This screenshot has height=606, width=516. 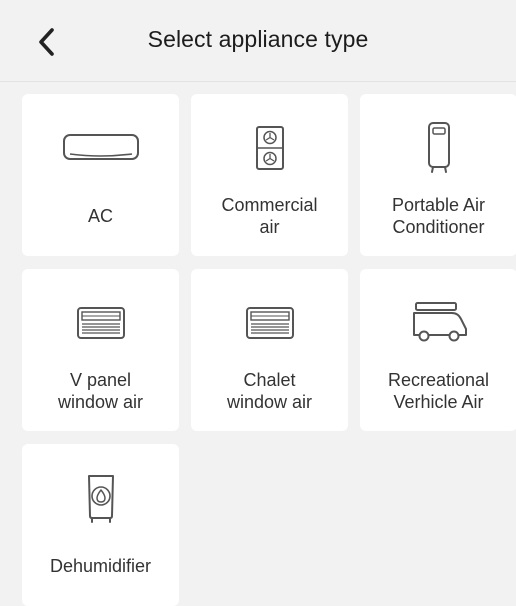 I want to click on split-ac-icon, so click(x=100, y=147).